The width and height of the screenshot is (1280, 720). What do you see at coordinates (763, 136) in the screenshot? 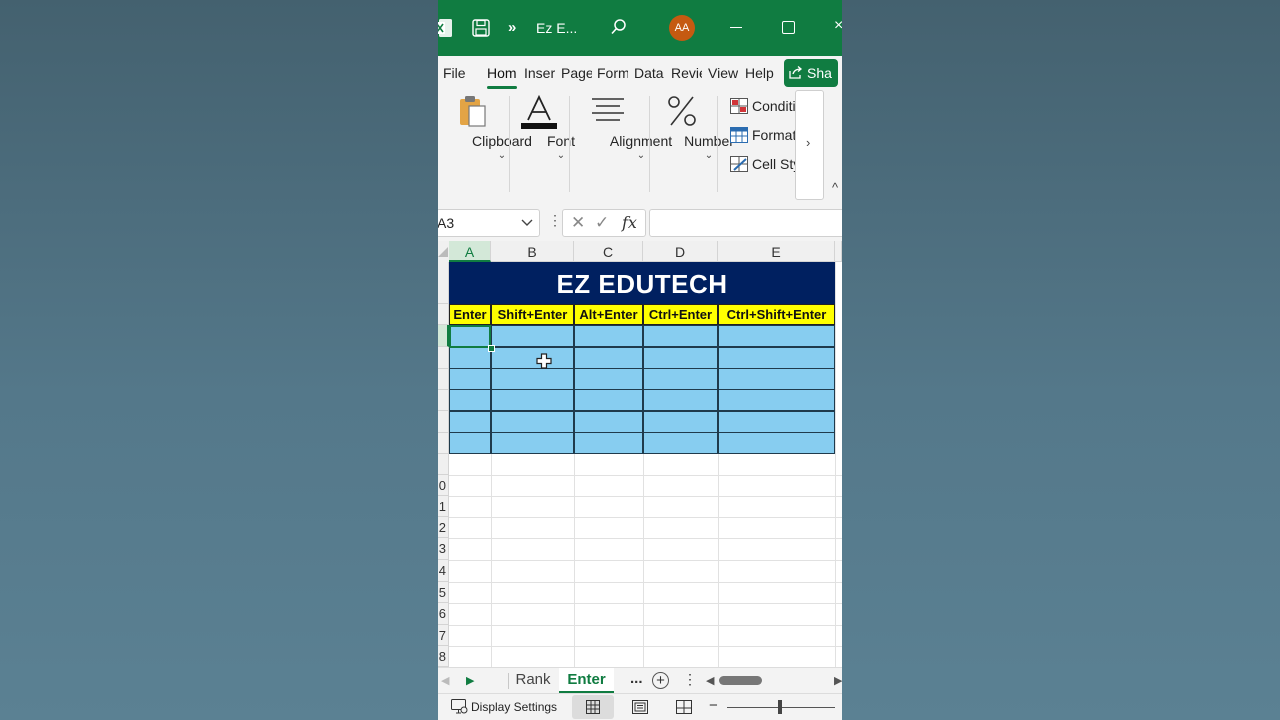
I see `format-as-table-button: Format` at bounding box center [763, 136].